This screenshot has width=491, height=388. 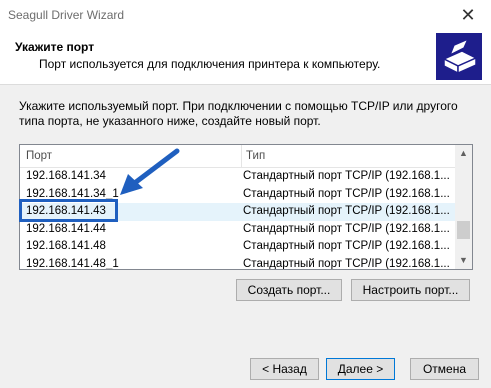 What do you see at coordinates (444, 369) in the screenshot?
I see `cancel-button: Отмена` at bounding box center [444, 369].